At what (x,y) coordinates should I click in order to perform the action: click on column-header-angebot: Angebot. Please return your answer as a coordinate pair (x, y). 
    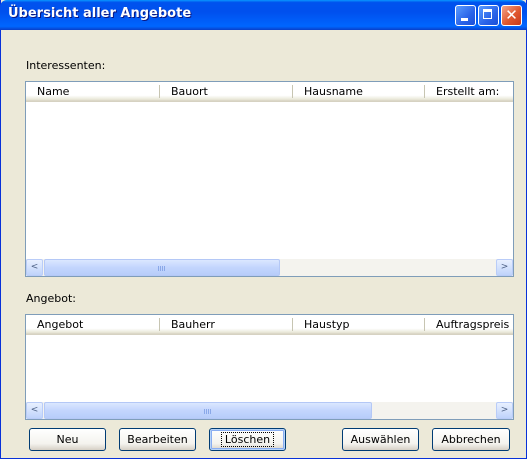
    Looking at the image, I should click on (92, 324).